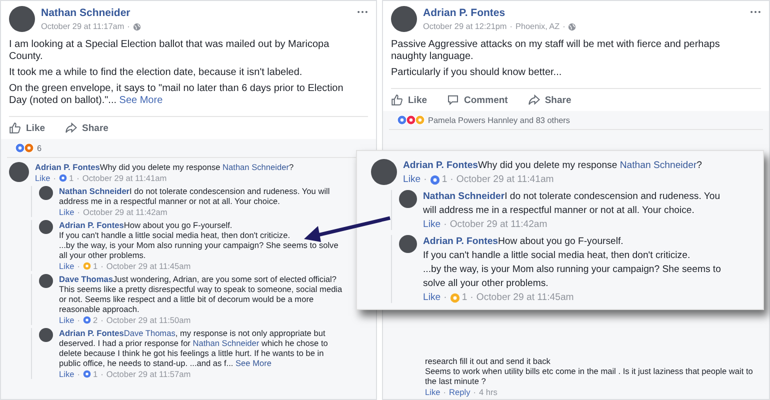 This screenshot has height=400, width=770. I want to click on commenter-name-link: Dave Thomas, so click(86, 279).